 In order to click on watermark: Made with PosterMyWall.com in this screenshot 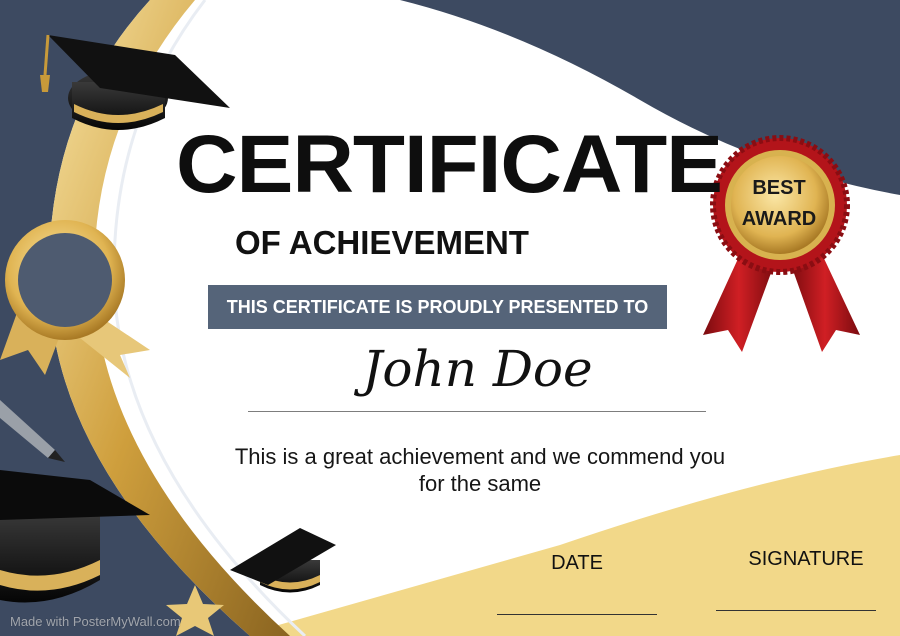, I will do `click(95, 621)`.